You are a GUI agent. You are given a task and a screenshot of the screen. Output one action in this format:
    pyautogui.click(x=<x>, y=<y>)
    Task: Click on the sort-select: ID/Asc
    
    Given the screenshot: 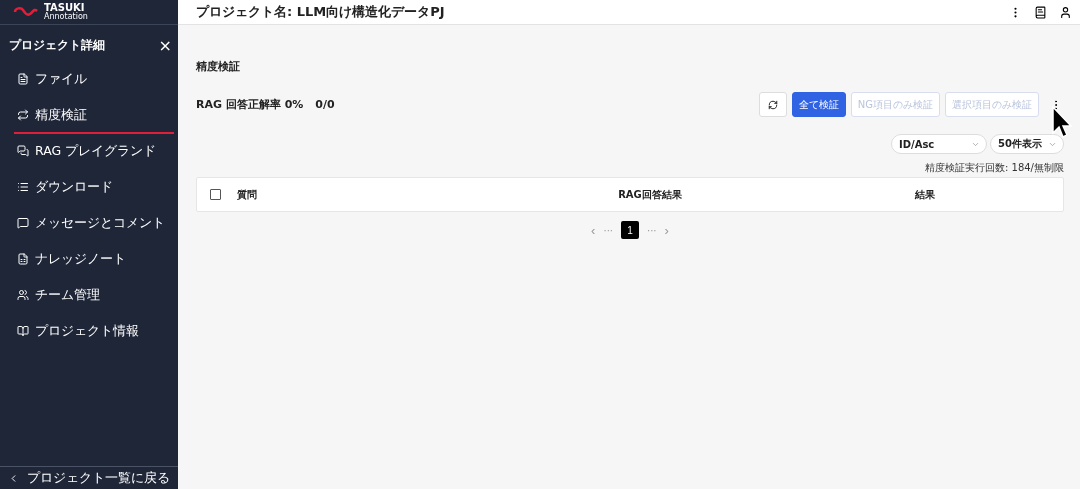 What is the action you would take?
    pyautogui.click(x=939, y=144)
    